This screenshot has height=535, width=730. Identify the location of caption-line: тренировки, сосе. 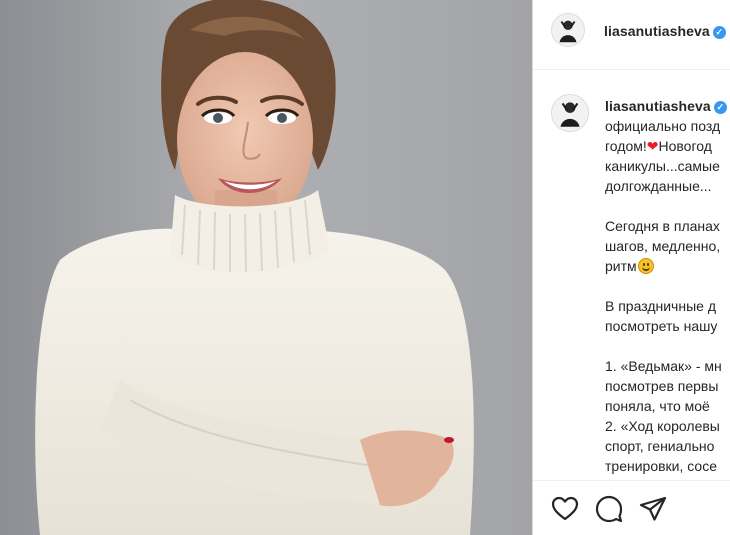
(661, 466).